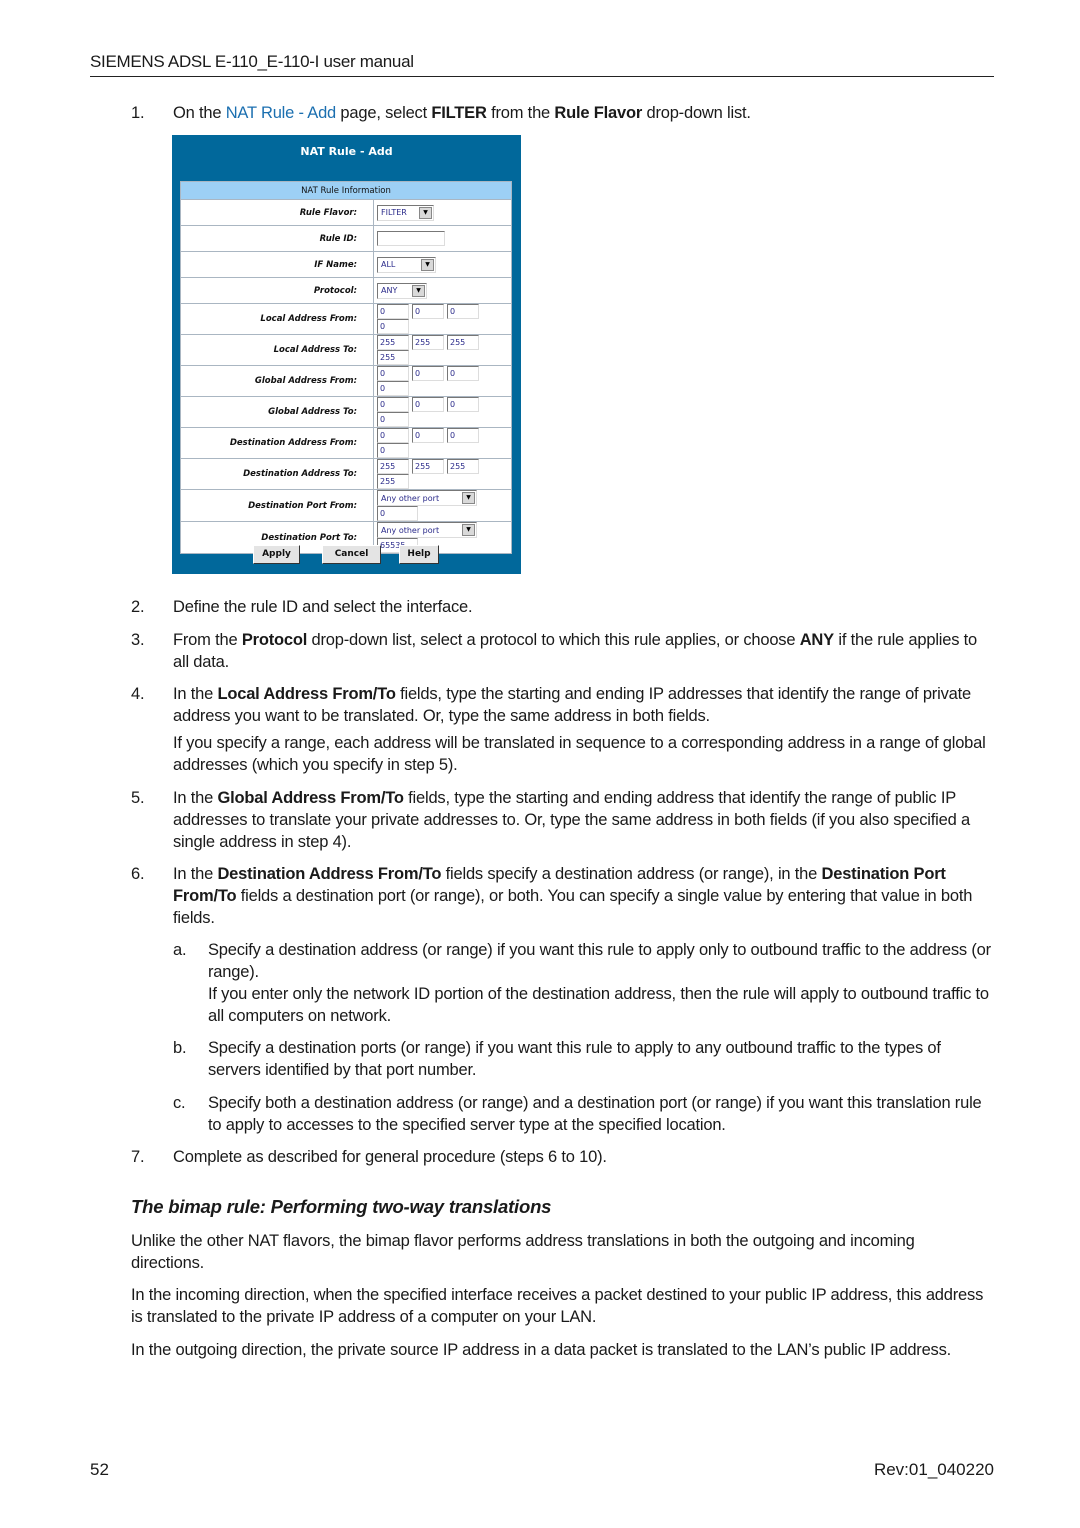 The image size is (1080, 1528). What do you see at coordinates (277, 319) in the screenshot?
I see `field-label: Local Address From:` at bounding box center [277, 319].